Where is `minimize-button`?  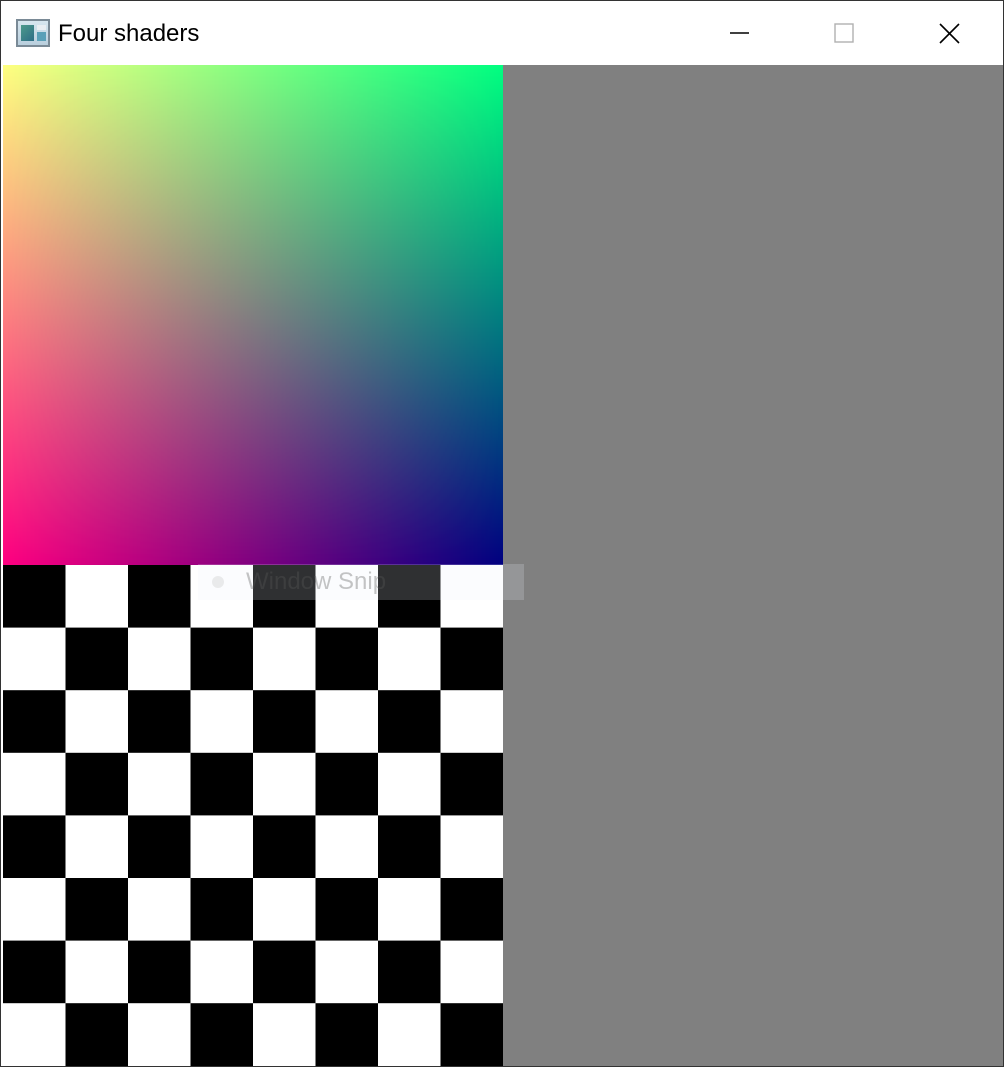
minimize-button is located at coordinates (739, 33).